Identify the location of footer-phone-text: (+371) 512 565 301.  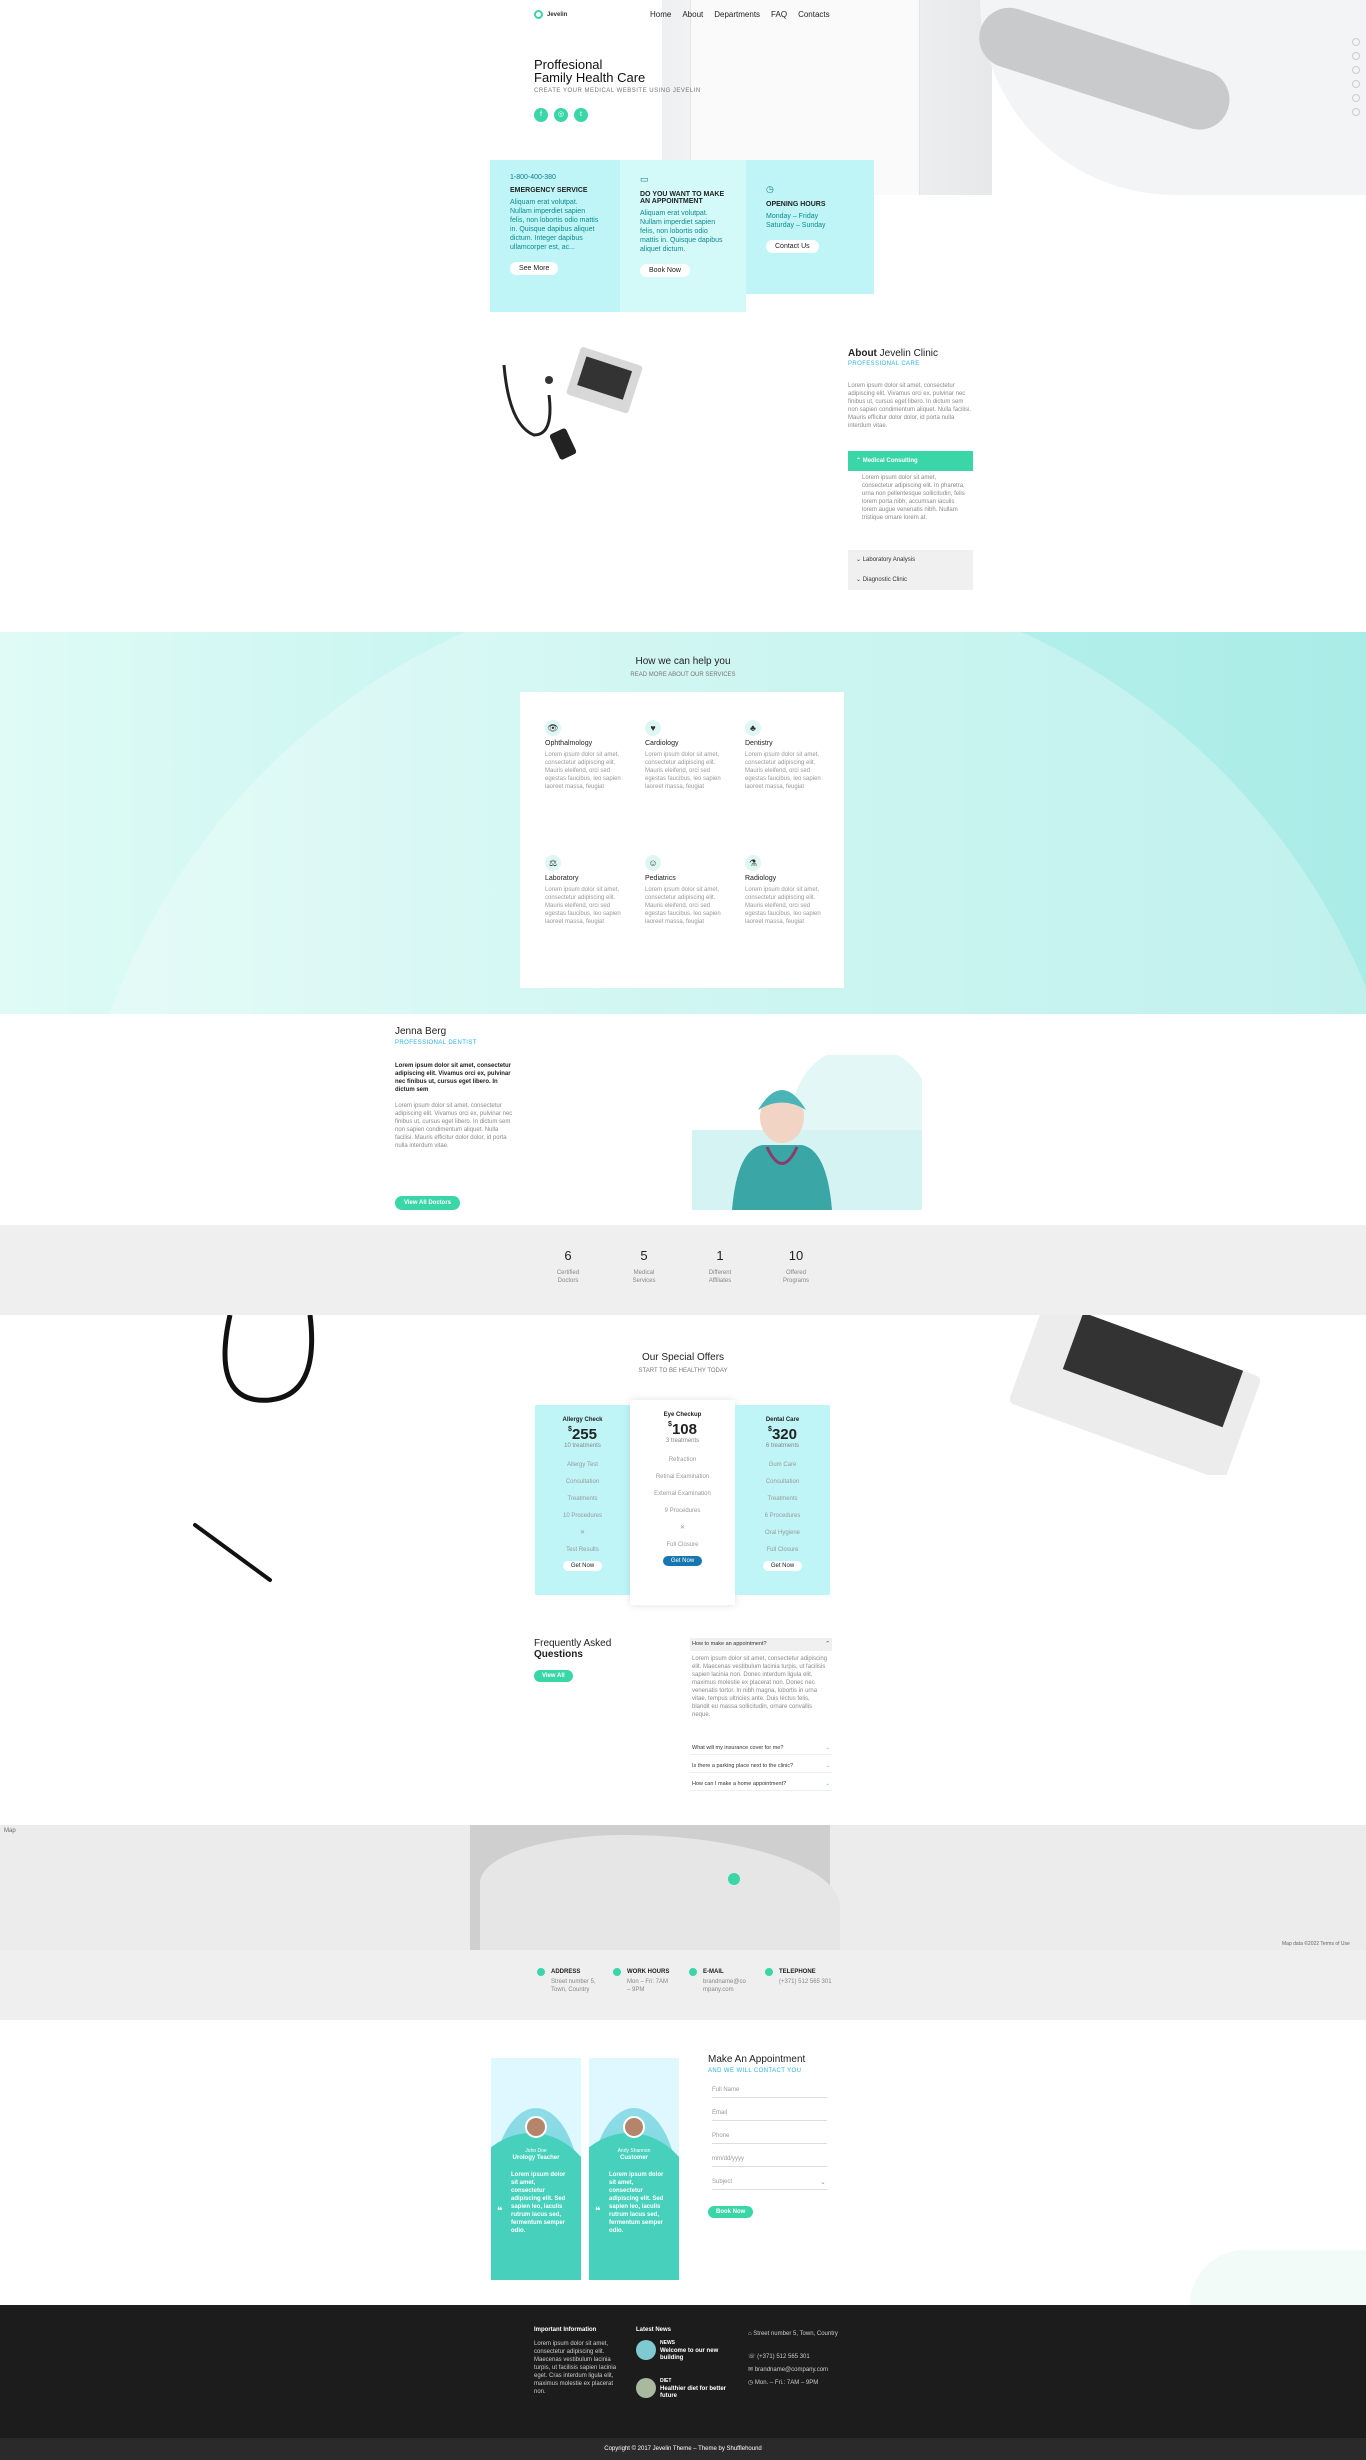
(783, 2357).